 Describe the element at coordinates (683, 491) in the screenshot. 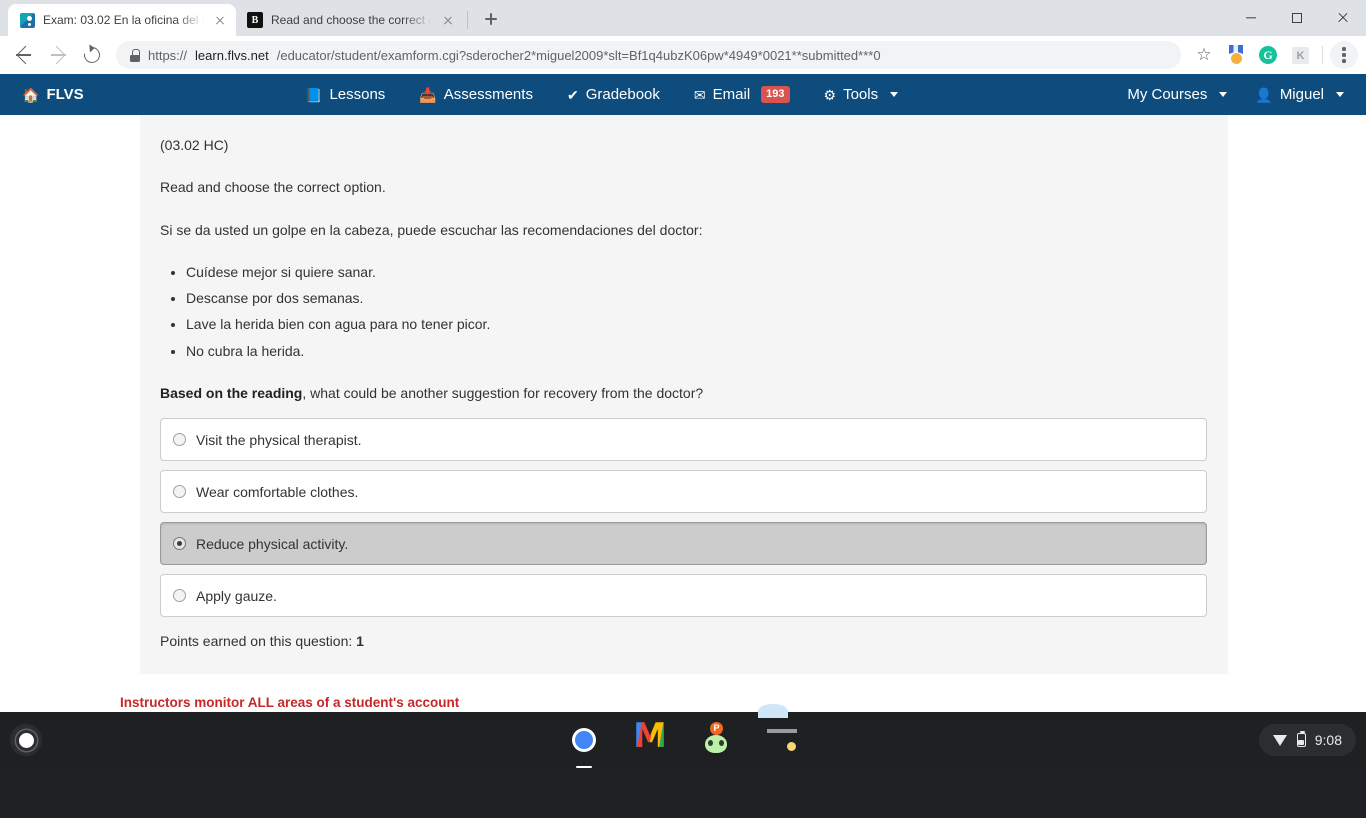

I see `answer-option-2: Wear comfortable clothes.` at that location.